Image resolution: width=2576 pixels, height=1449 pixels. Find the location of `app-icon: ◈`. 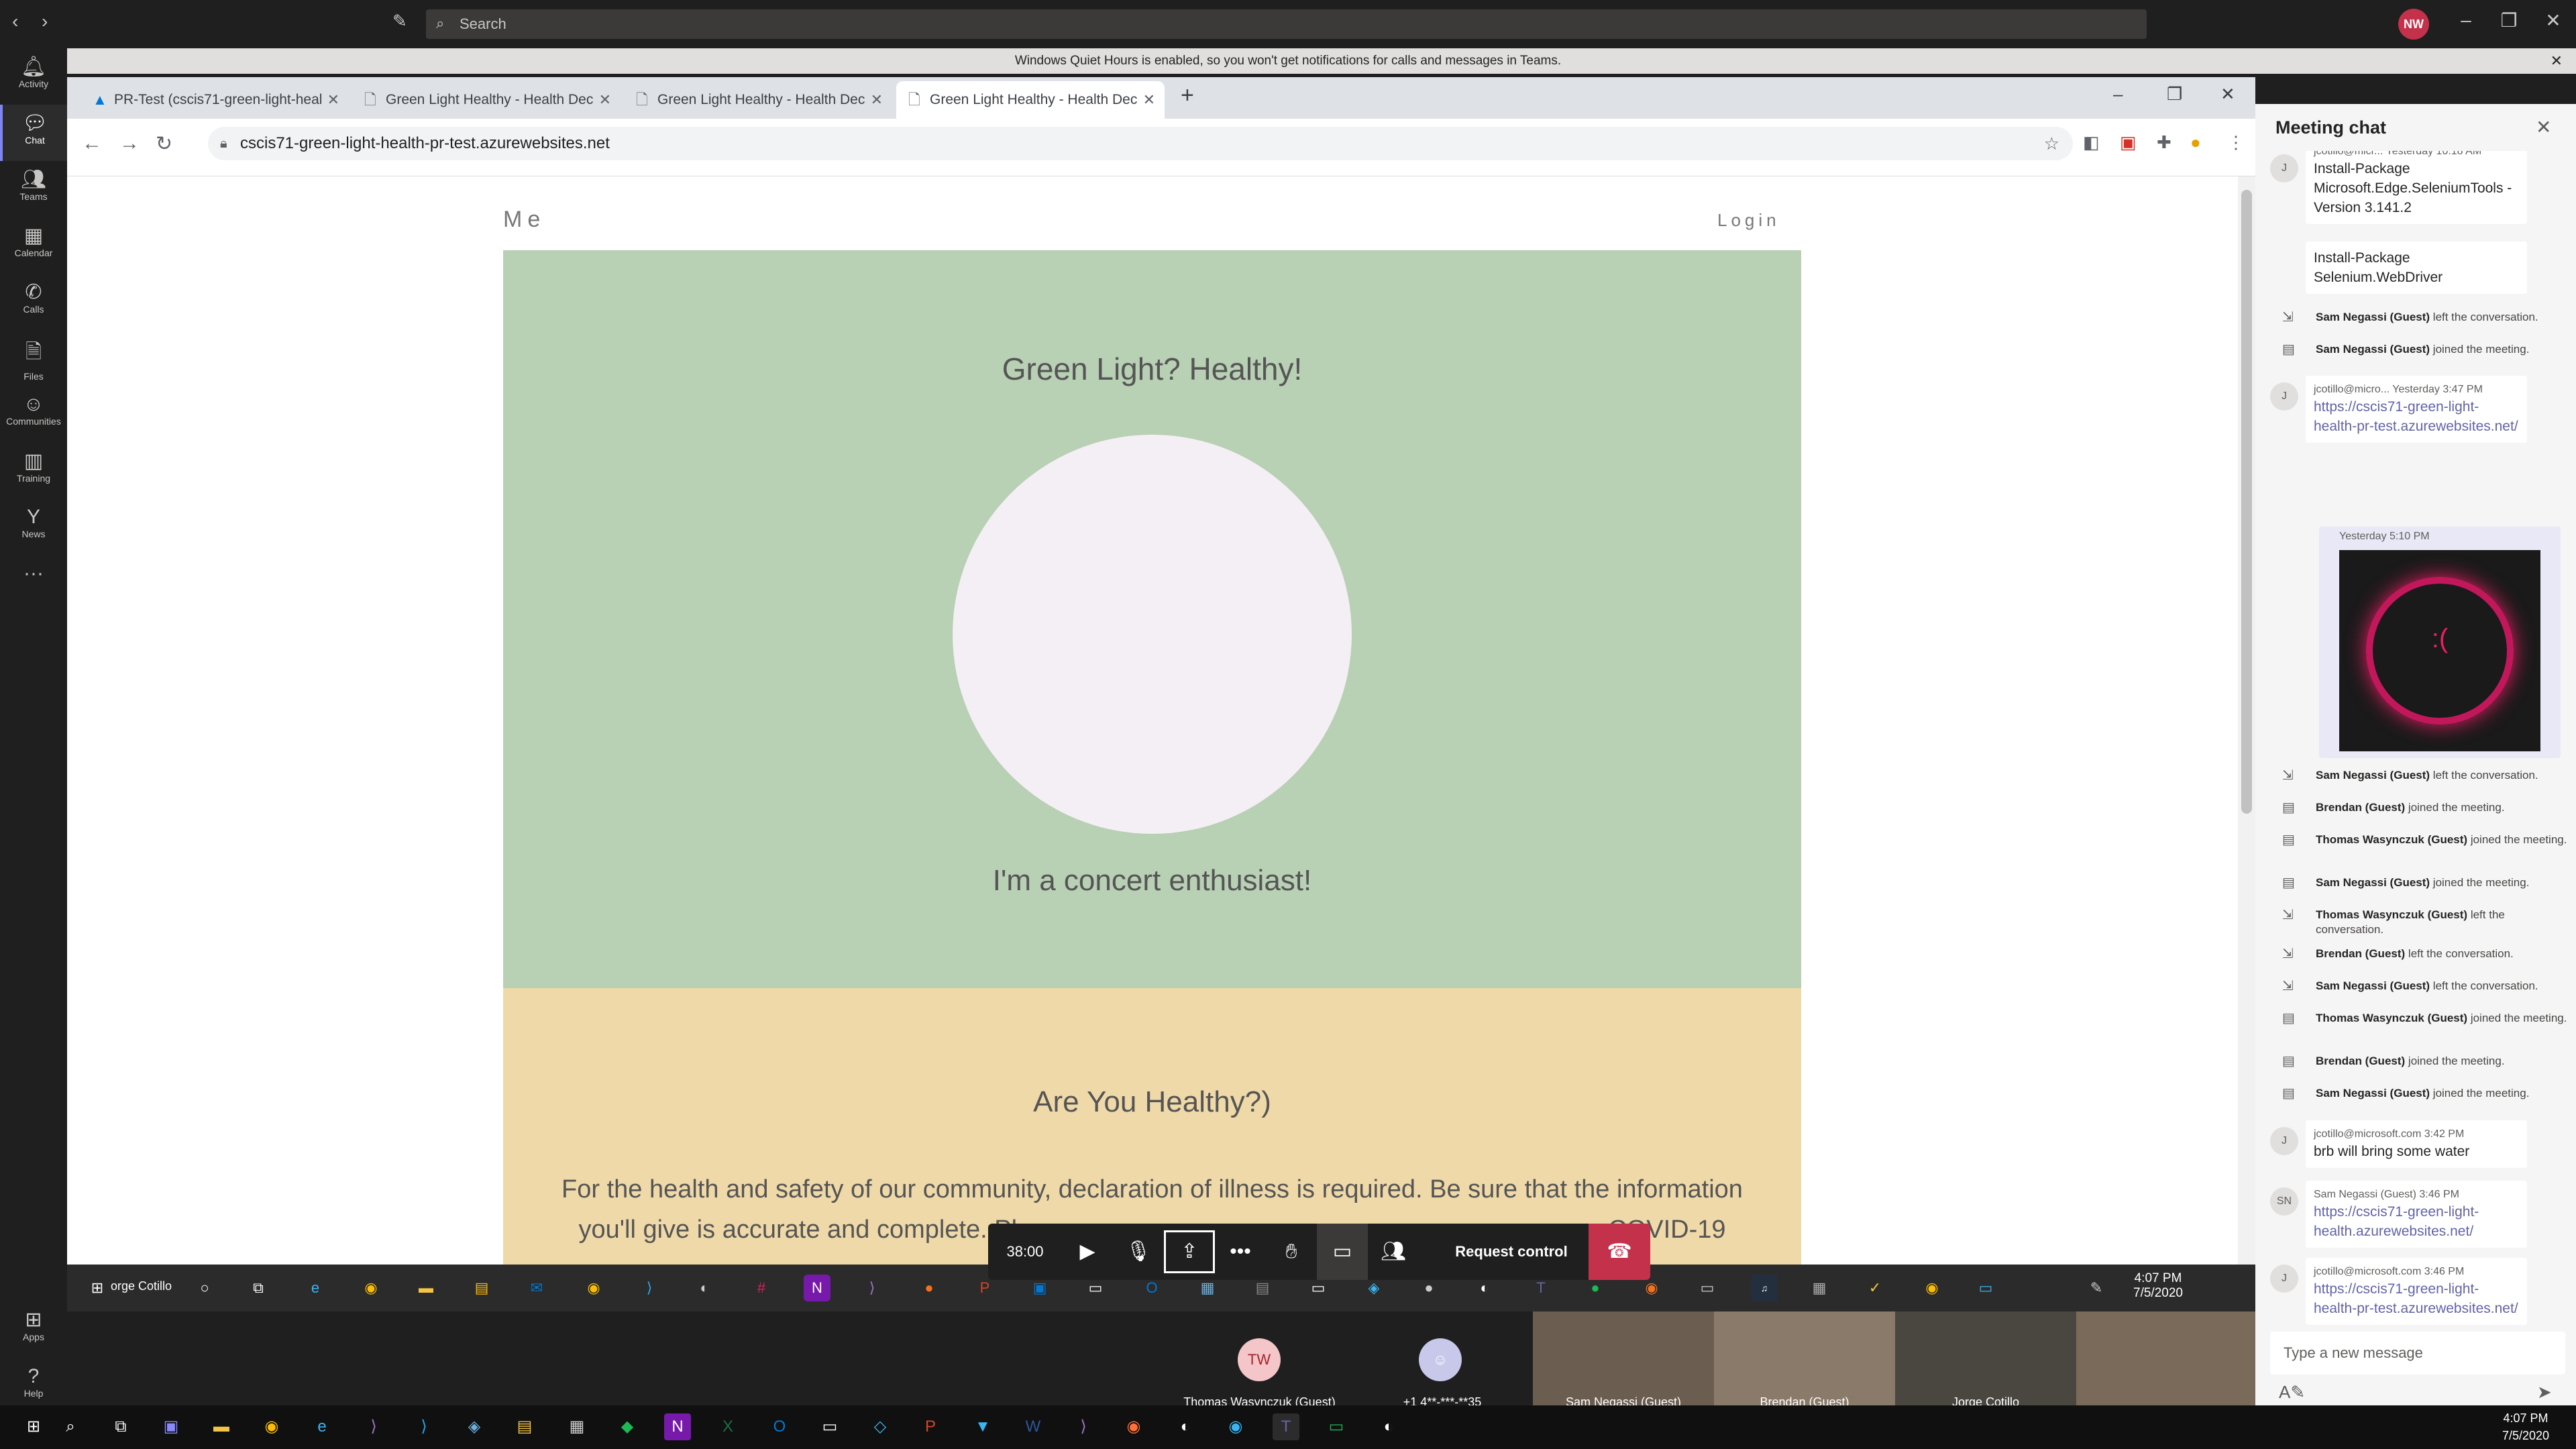

app-icon: ◈ is located at coordinates (474, 1426).